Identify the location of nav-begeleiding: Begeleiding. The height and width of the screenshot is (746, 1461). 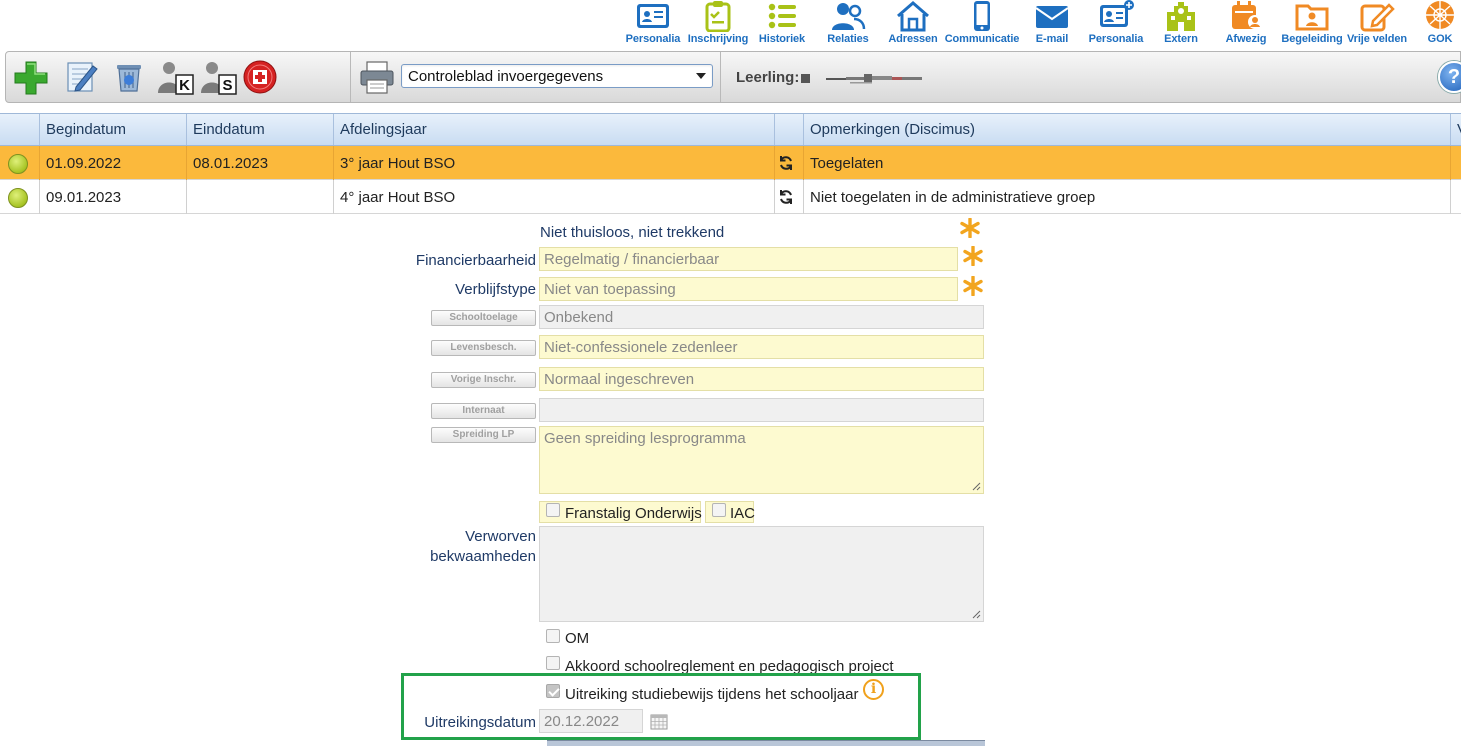
(1312, 24).